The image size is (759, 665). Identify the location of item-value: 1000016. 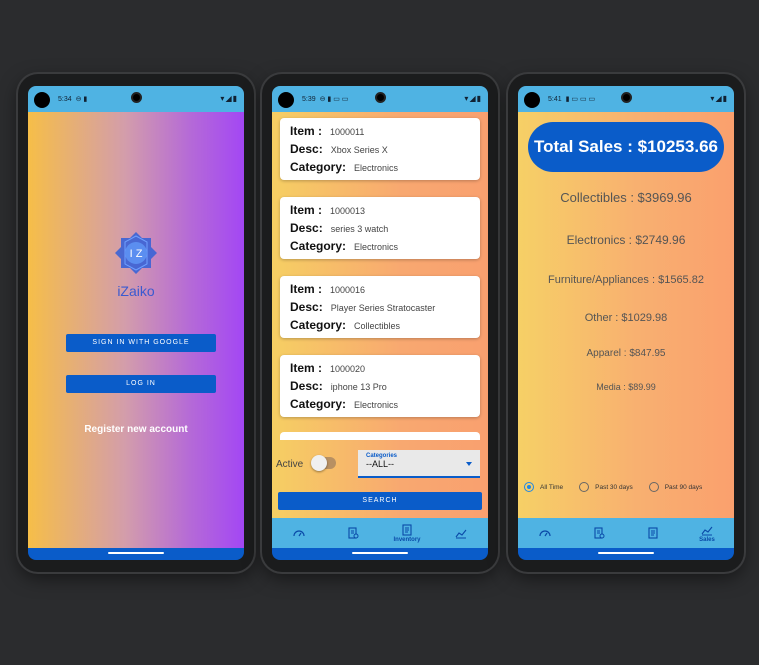
(348, 290).